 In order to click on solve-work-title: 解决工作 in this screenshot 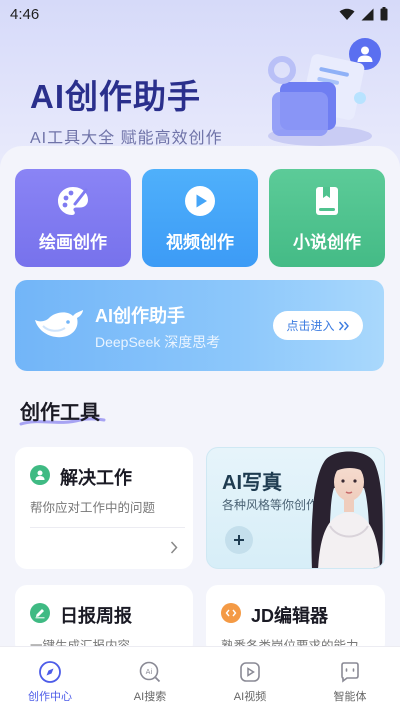, I will do `click(96, 478)`.